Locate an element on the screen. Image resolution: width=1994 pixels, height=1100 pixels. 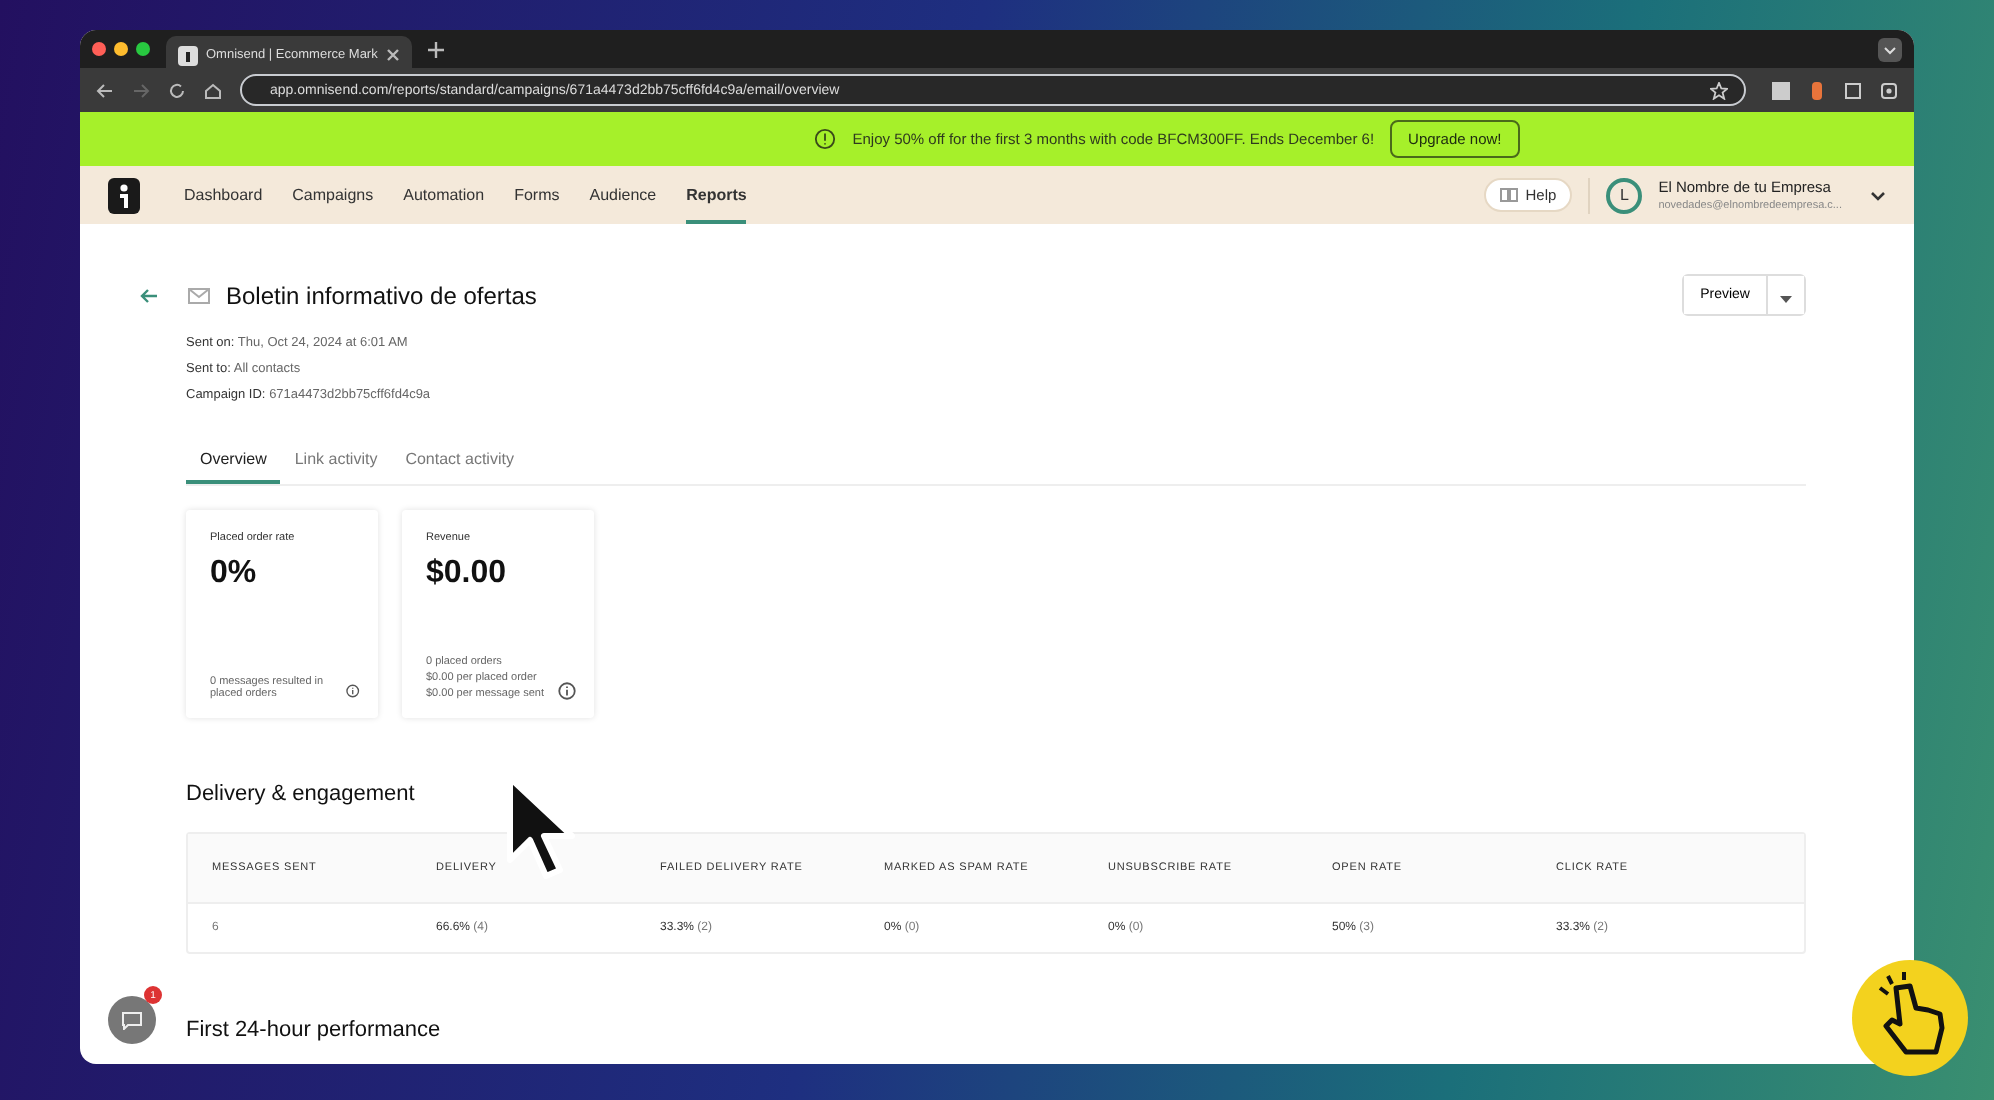
nav-tab: Reports is located at coordinates (716, 195).